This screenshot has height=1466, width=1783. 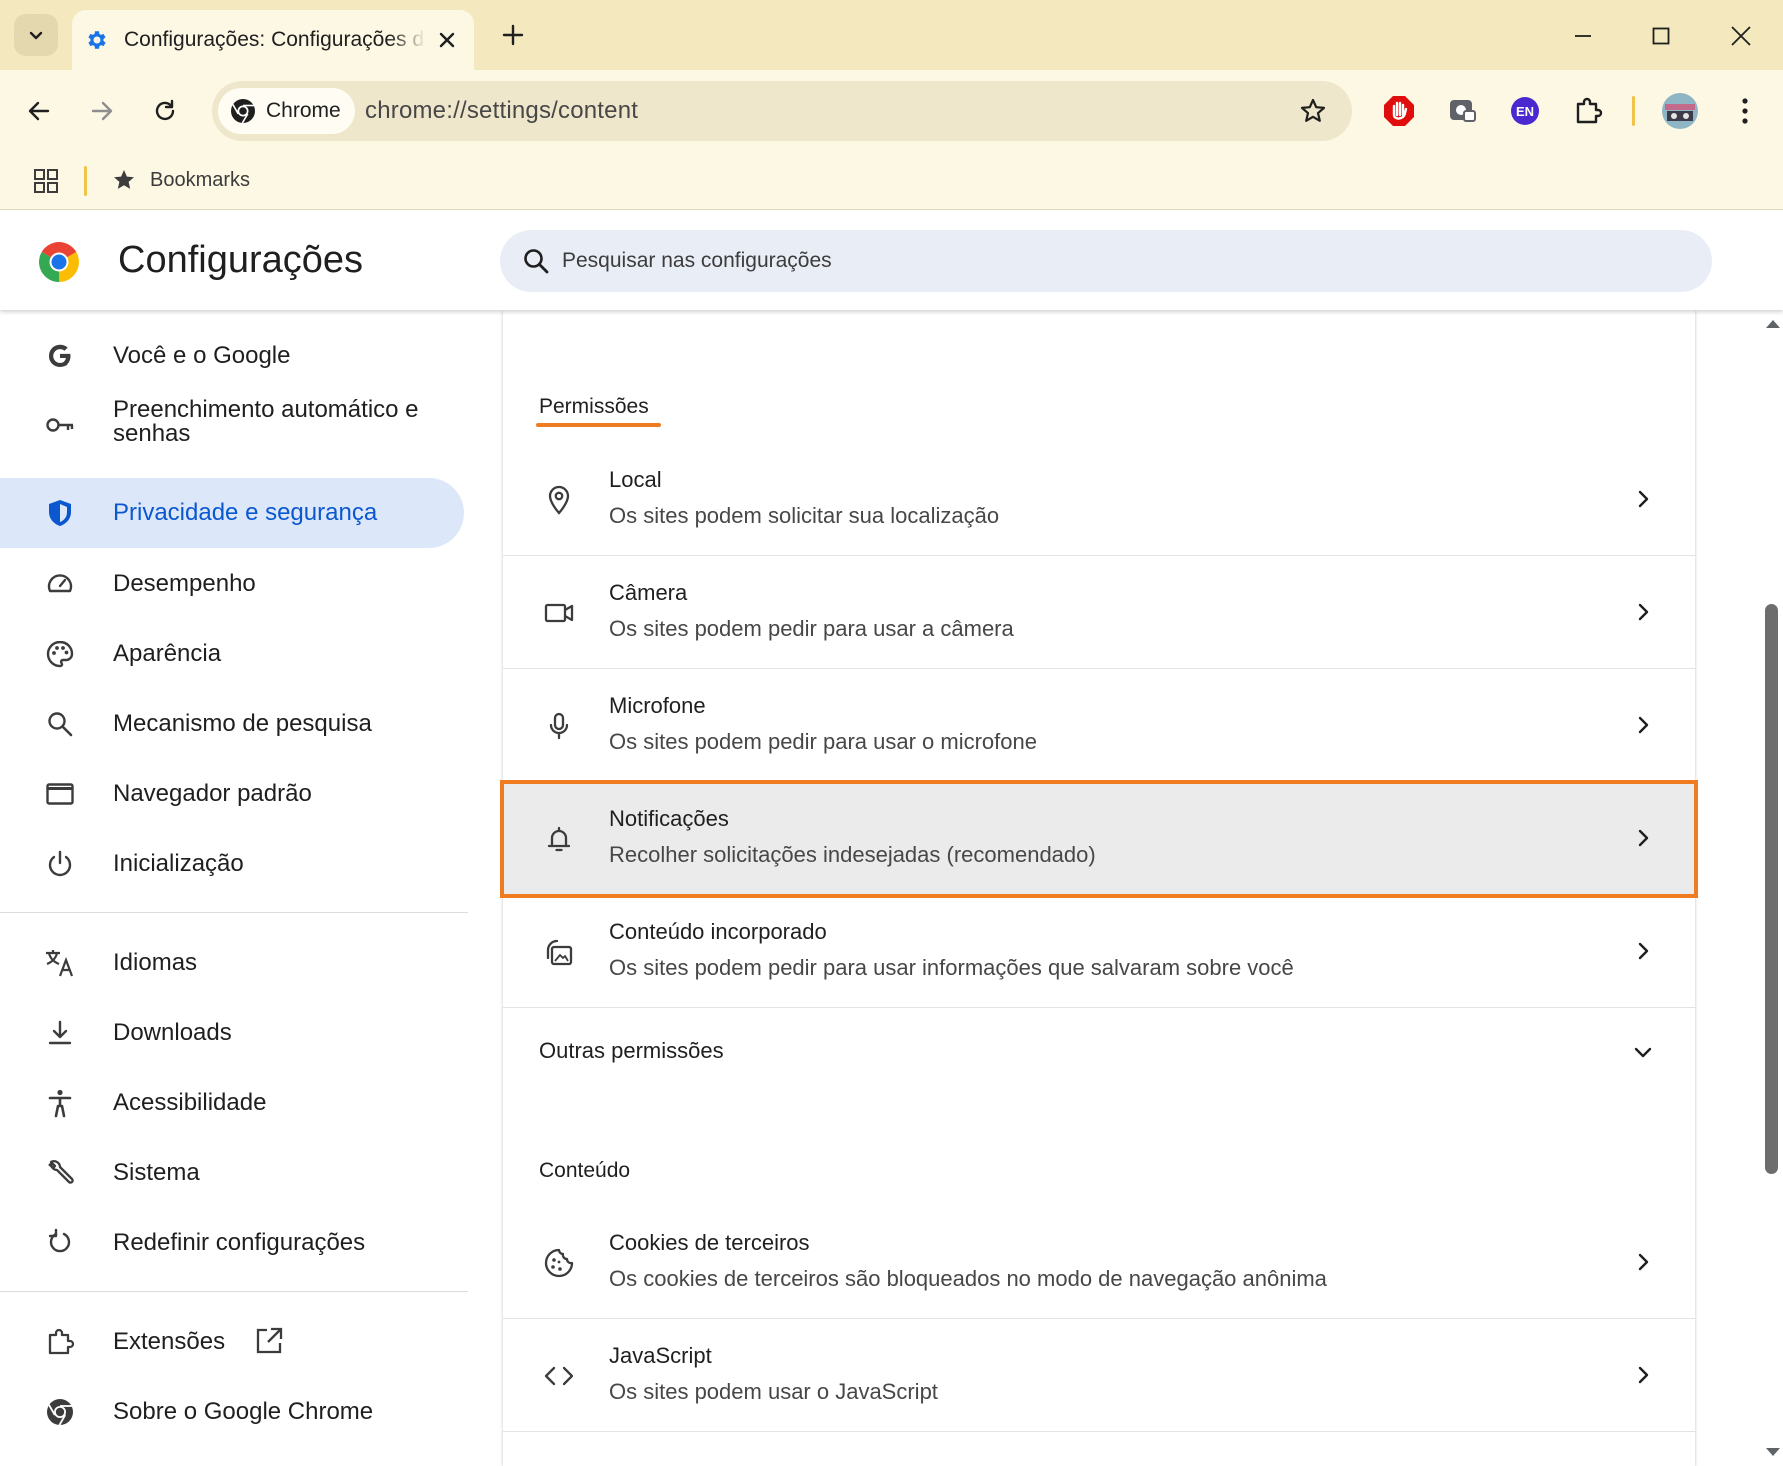 I want to click on settings-search, so click(x=1106, y=261).